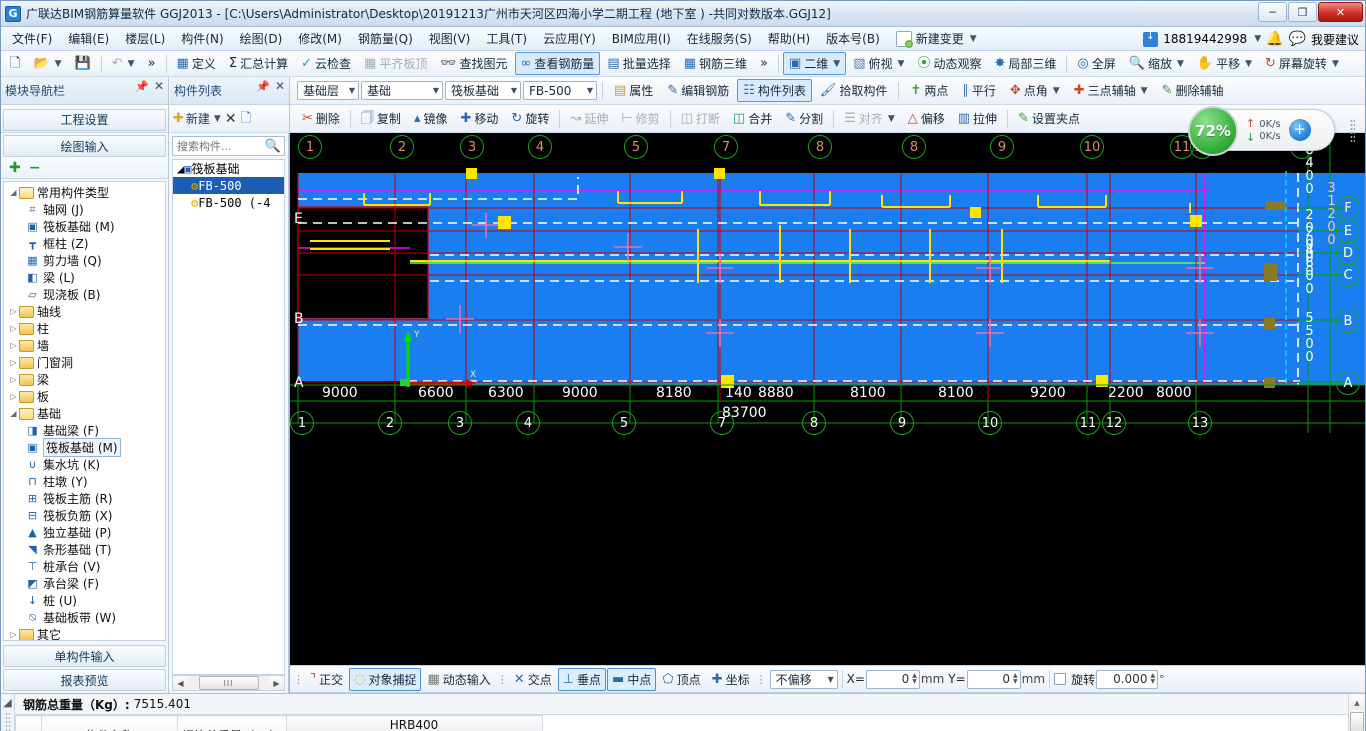  Describe the element at coordinates (698, 90) in the screenshot. I see `edit-rebar-button: ✎ 编辑钢筋` at that location.